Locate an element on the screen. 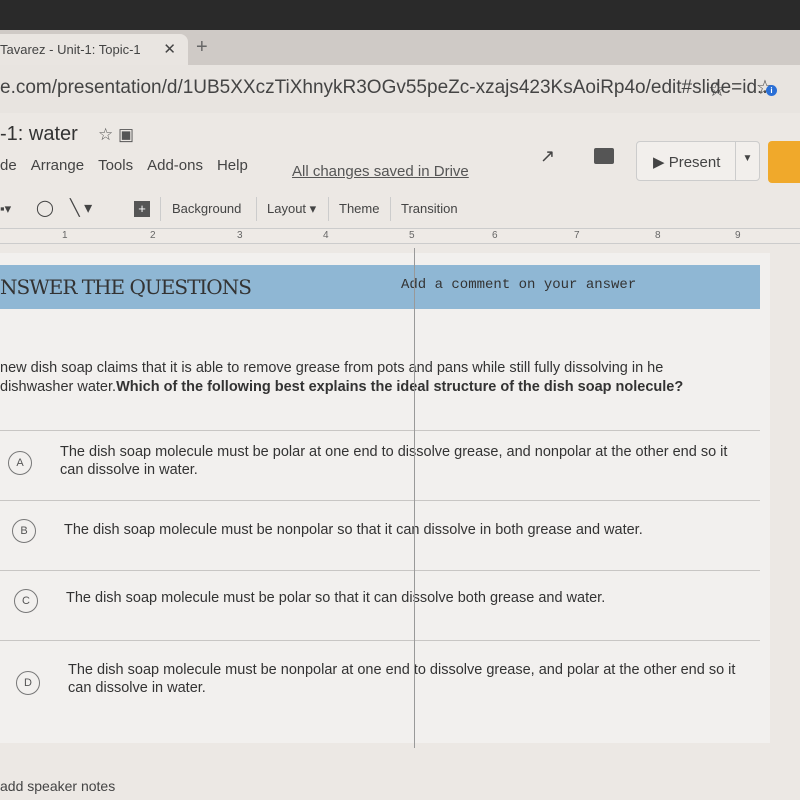 The height and width of the screenshot is (800, 800). ruler-label: 2 is located at coordinates (153, 235).